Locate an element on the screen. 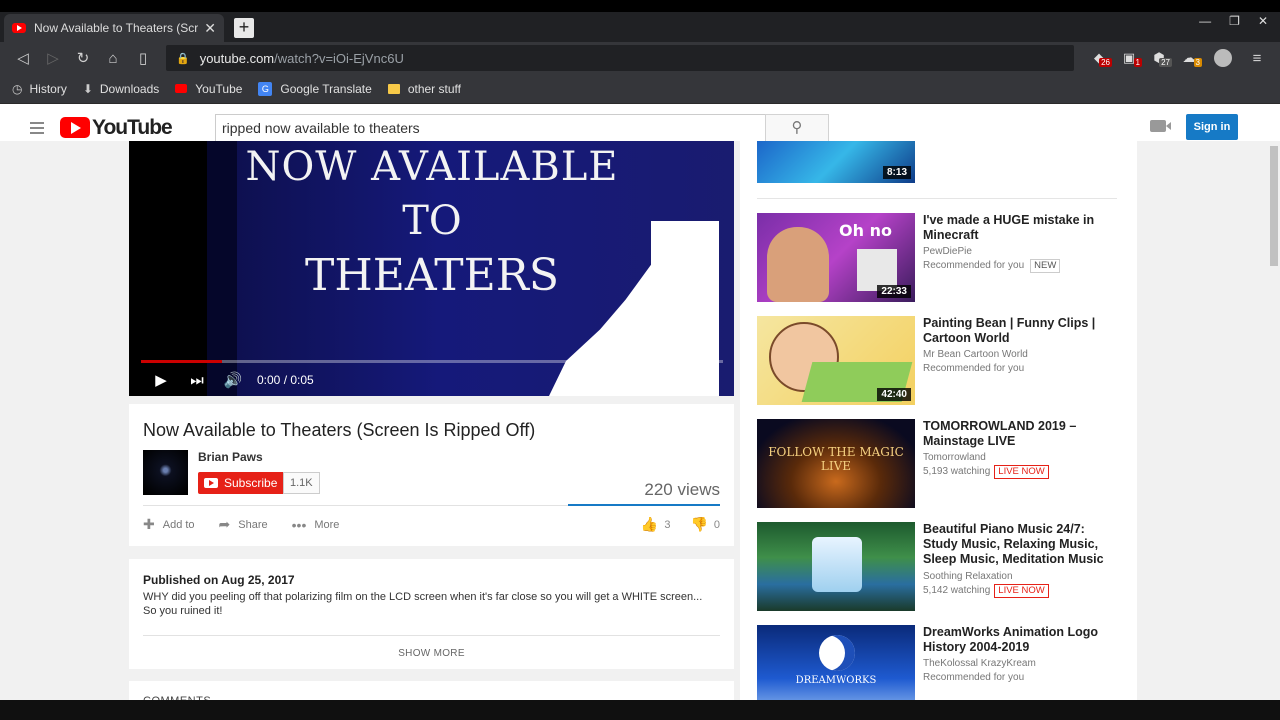  page-scrollbar is located at coordinates (1274, 424).